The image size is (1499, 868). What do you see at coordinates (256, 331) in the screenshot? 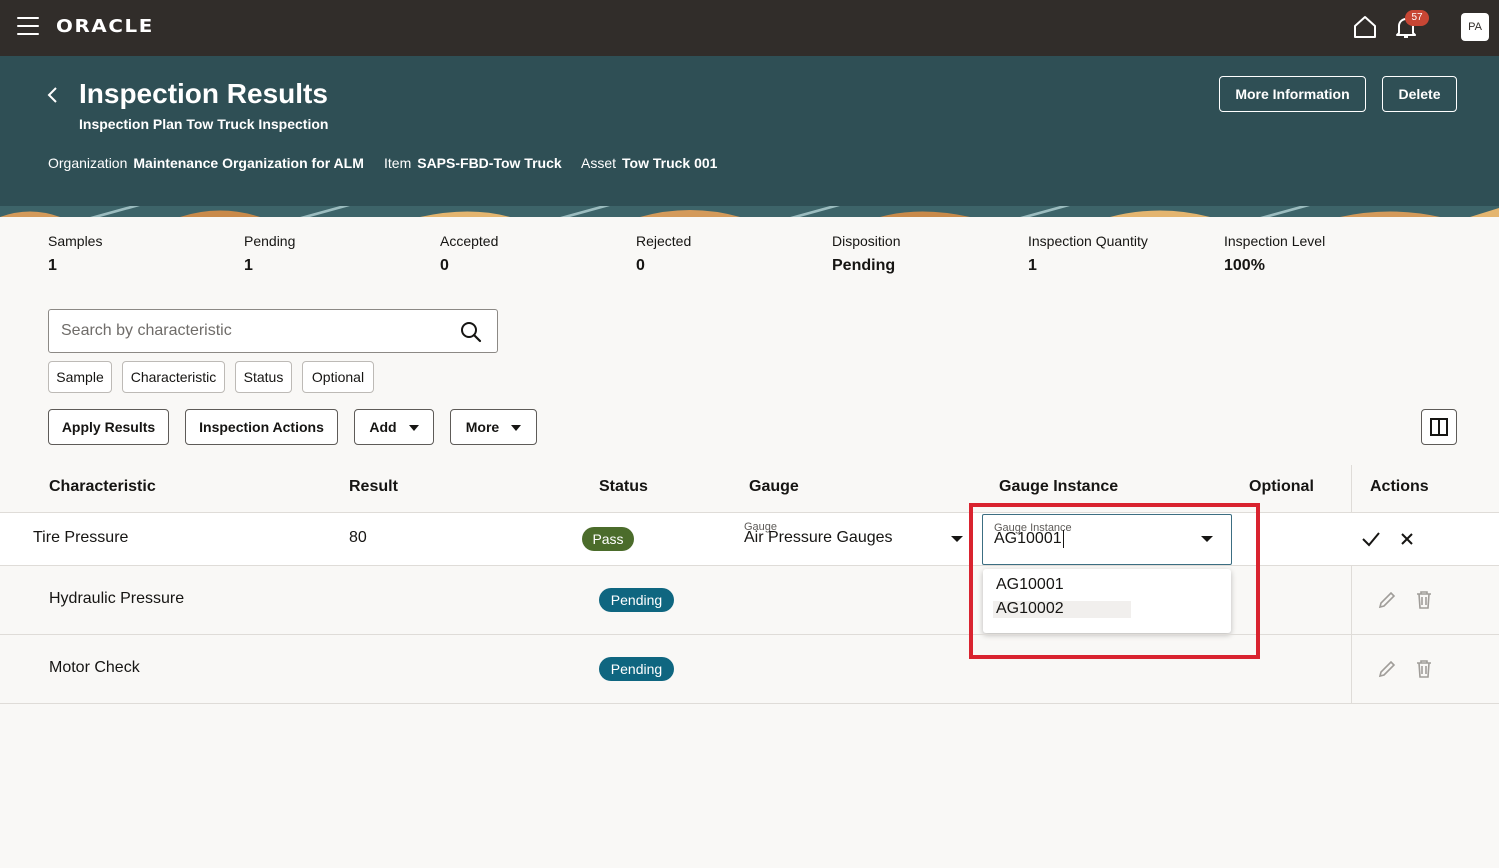
I see `search-input` at bounding box center [256, 331].